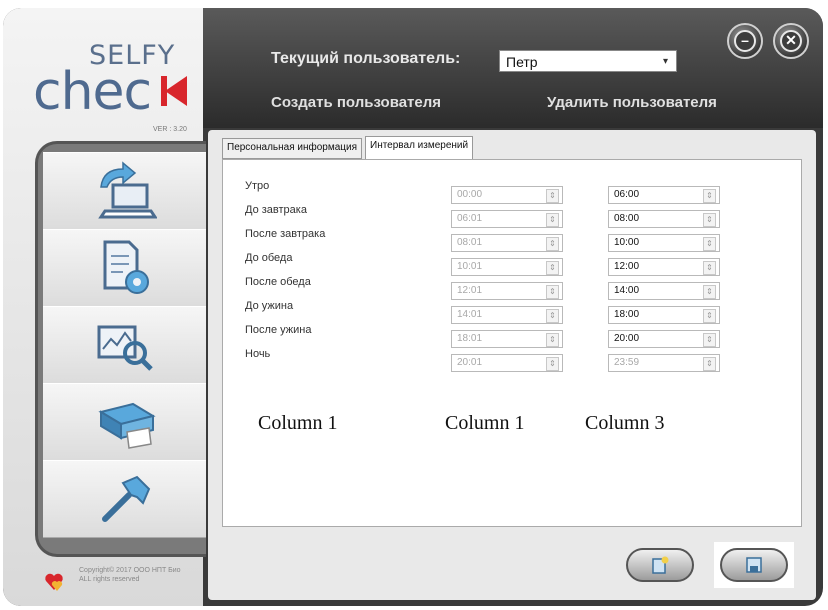 The height and width of the screenshot is (610, 828). What do you see at coordinates (507, 219) in the screenshot?
I see `start-time-field: 06:01 ⇕` at bounding box center [507, 219].